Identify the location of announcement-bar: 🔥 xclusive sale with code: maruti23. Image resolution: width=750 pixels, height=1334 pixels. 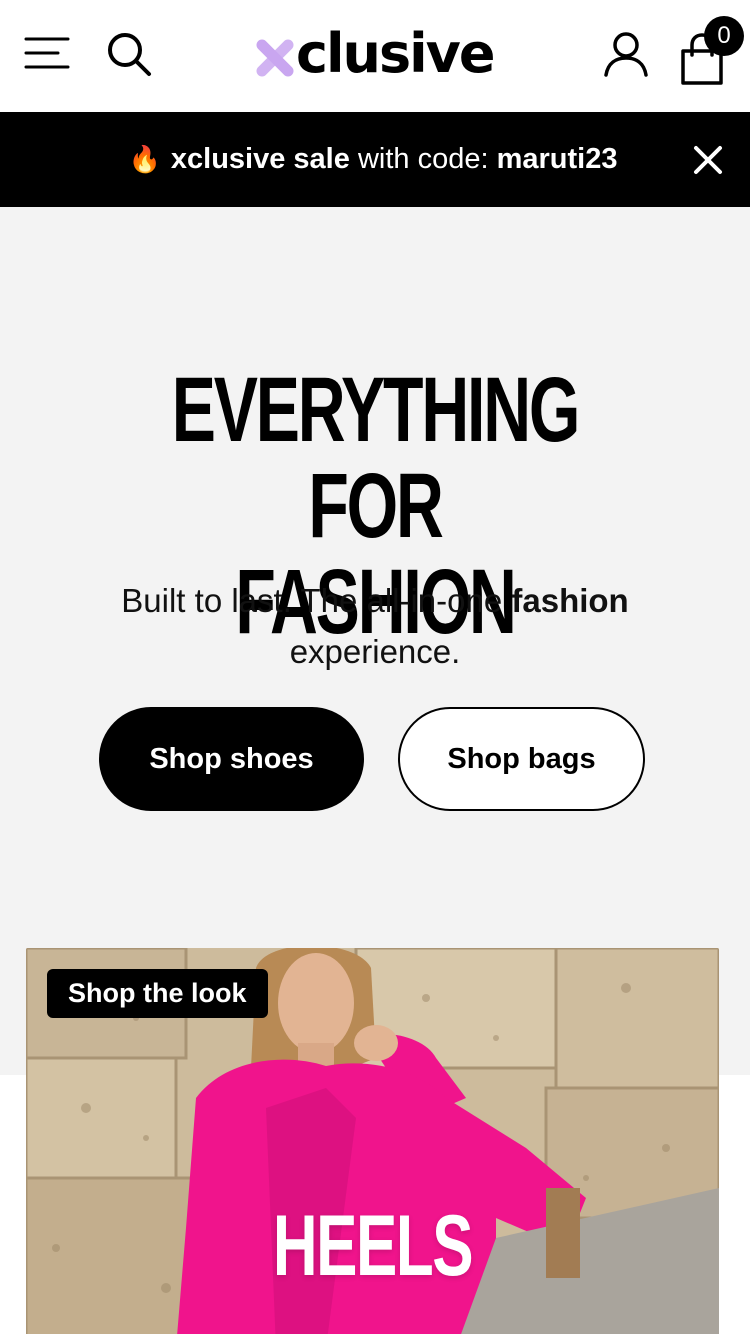
(375, 159).